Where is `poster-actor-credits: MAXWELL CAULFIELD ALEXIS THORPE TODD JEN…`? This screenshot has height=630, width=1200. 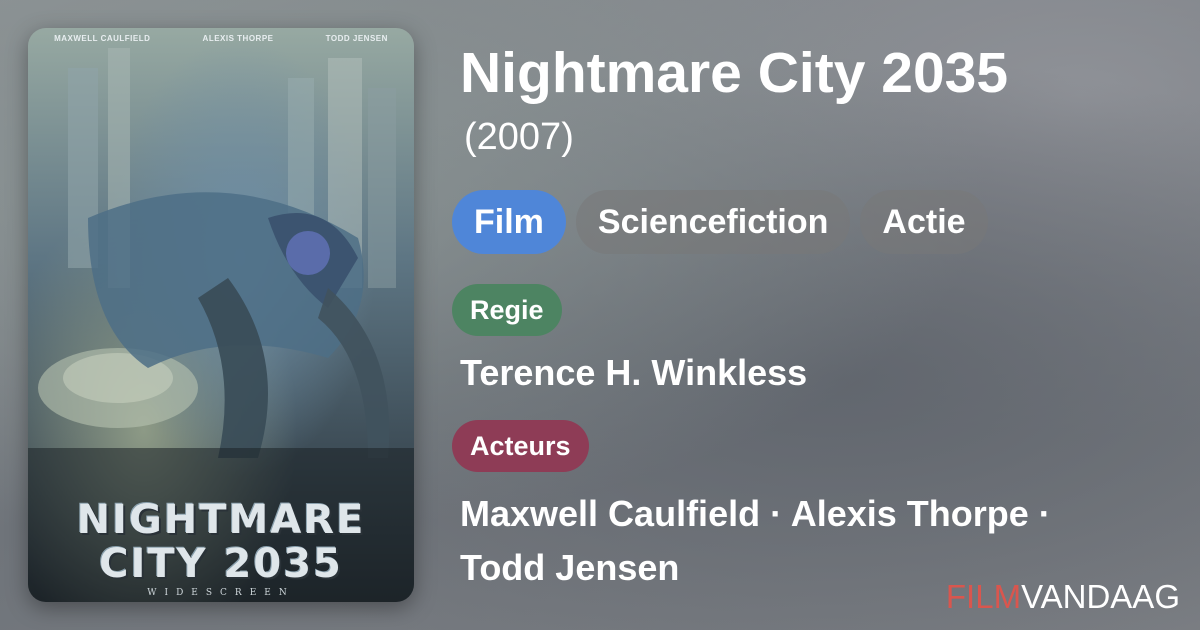
poster-actor-credits: MAXWELL CAULFIELD ALEXIS THORPE TODD JEN… is located at coordinates (221, 38).